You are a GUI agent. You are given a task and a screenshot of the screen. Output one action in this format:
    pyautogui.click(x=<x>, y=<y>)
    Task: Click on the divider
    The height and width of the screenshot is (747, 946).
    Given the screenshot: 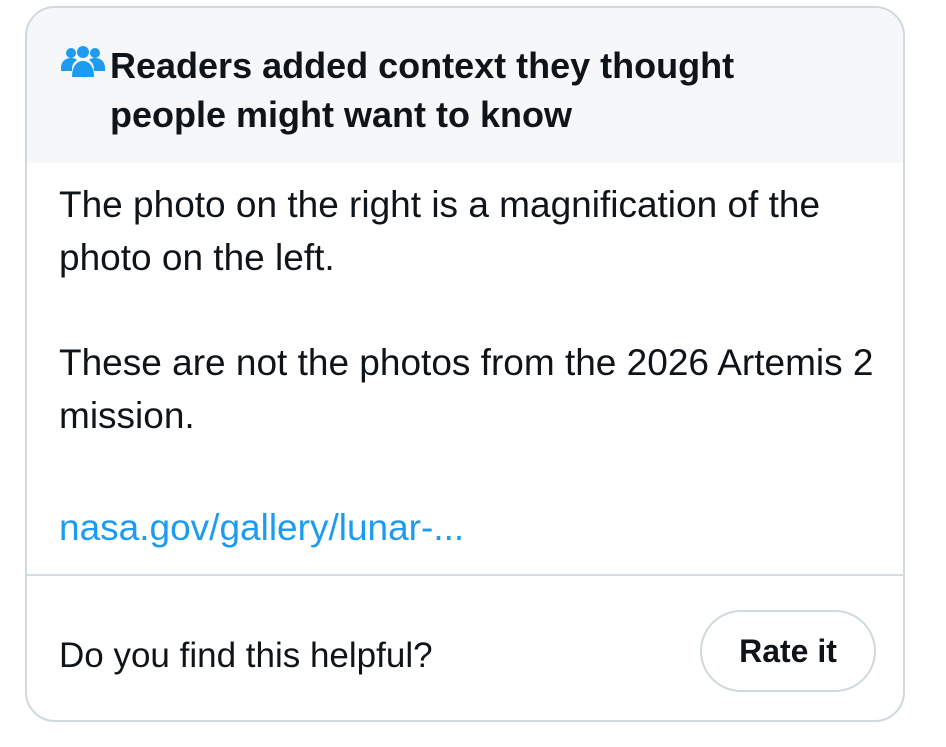 What is the action you would take?
    pyautogui.click(x=465, y=575)
    